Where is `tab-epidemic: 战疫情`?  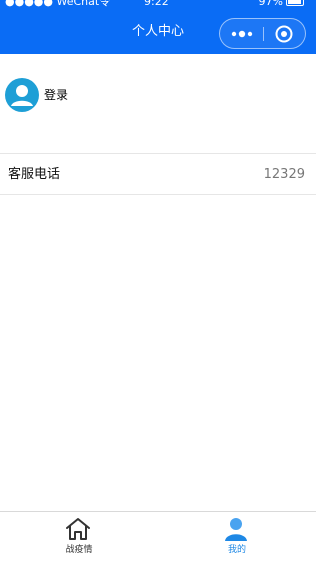
tab-epidemic: 战疫情 is located at coordinates (79, 540).